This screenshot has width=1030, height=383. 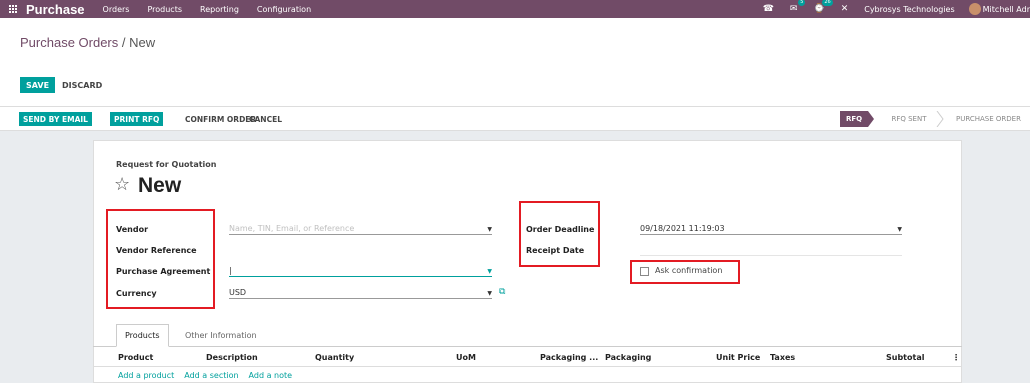 What do you see at coordinates (768, 9) in the screenshot?
I see `phone-icon: ☎` at bounding box center [768, 9].